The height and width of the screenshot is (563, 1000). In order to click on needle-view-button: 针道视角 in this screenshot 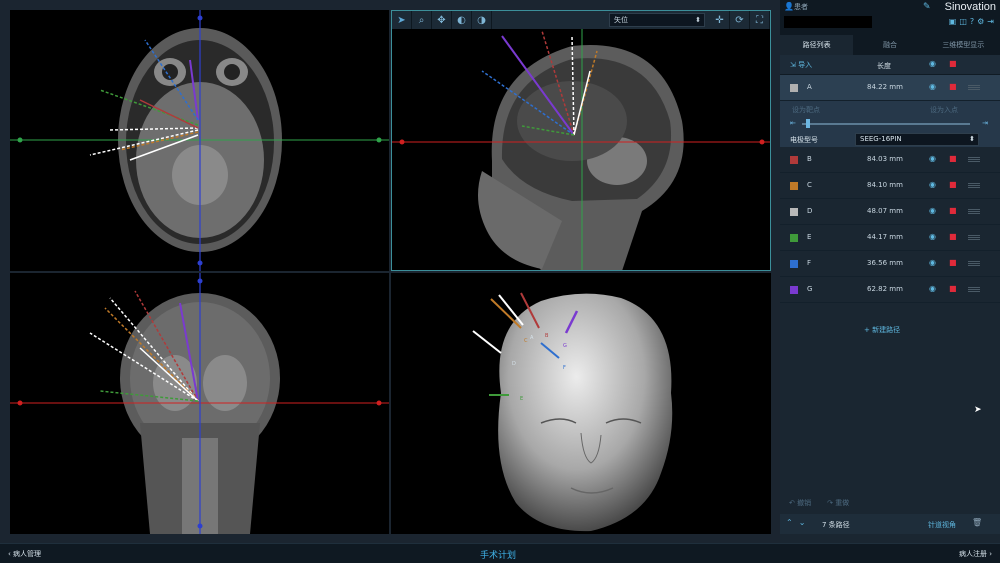, I will do `click(942, 525)`.